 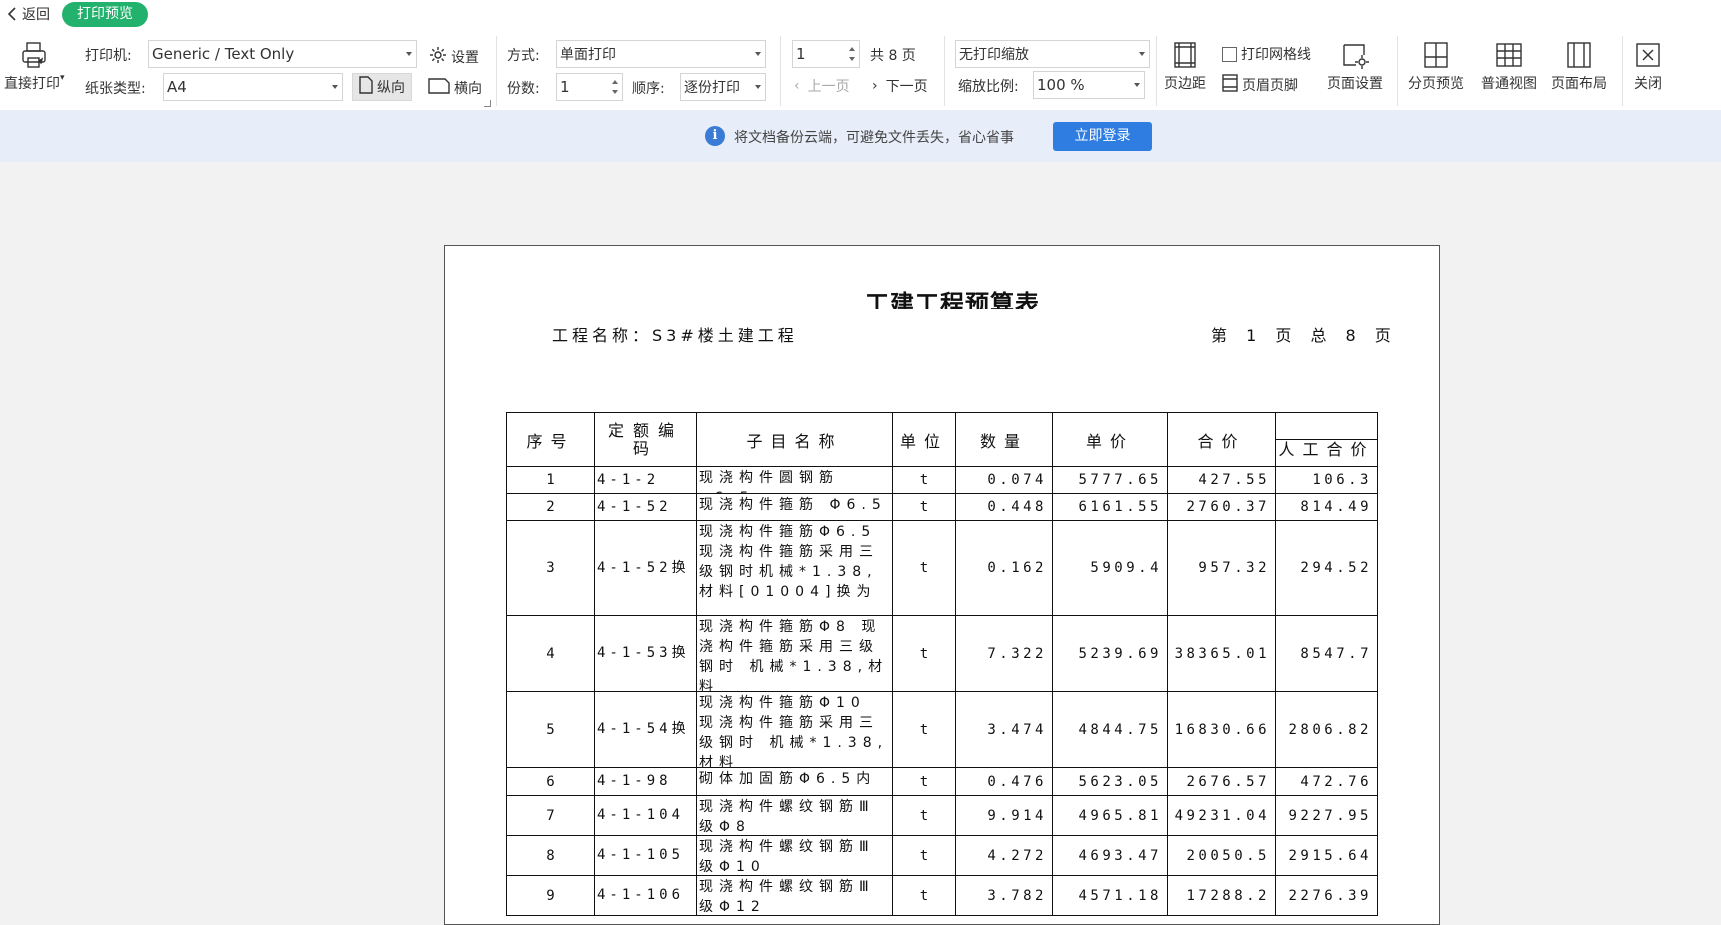 I want to click on cell-labor: 472.76, so click(x=1326, y=781).